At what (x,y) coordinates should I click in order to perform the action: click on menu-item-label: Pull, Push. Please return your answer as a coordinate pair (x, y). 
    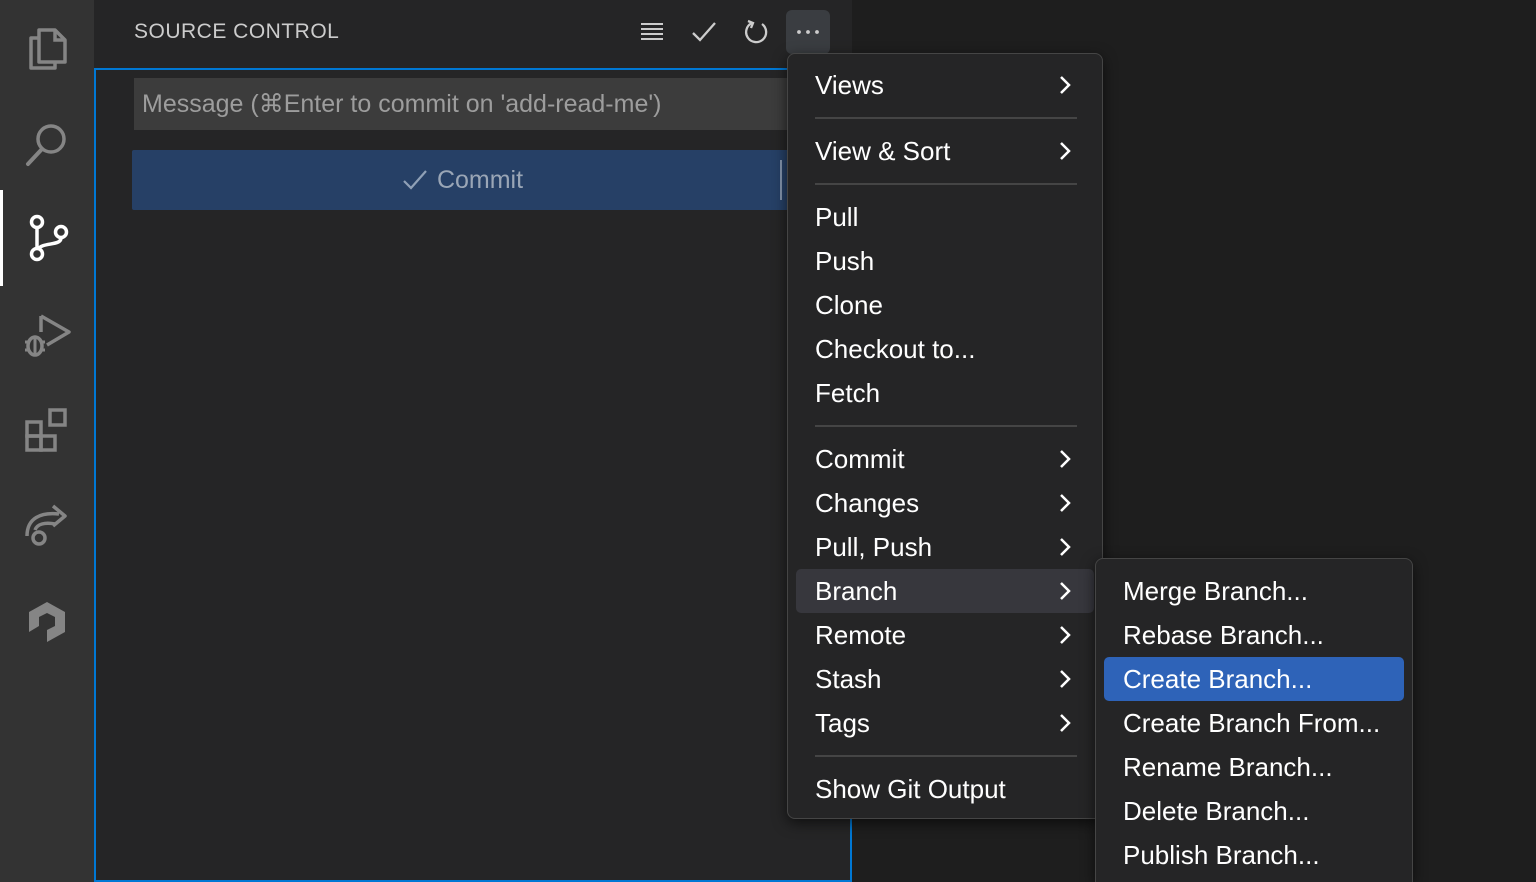
    Looking at the image, I should click on (874, 546).